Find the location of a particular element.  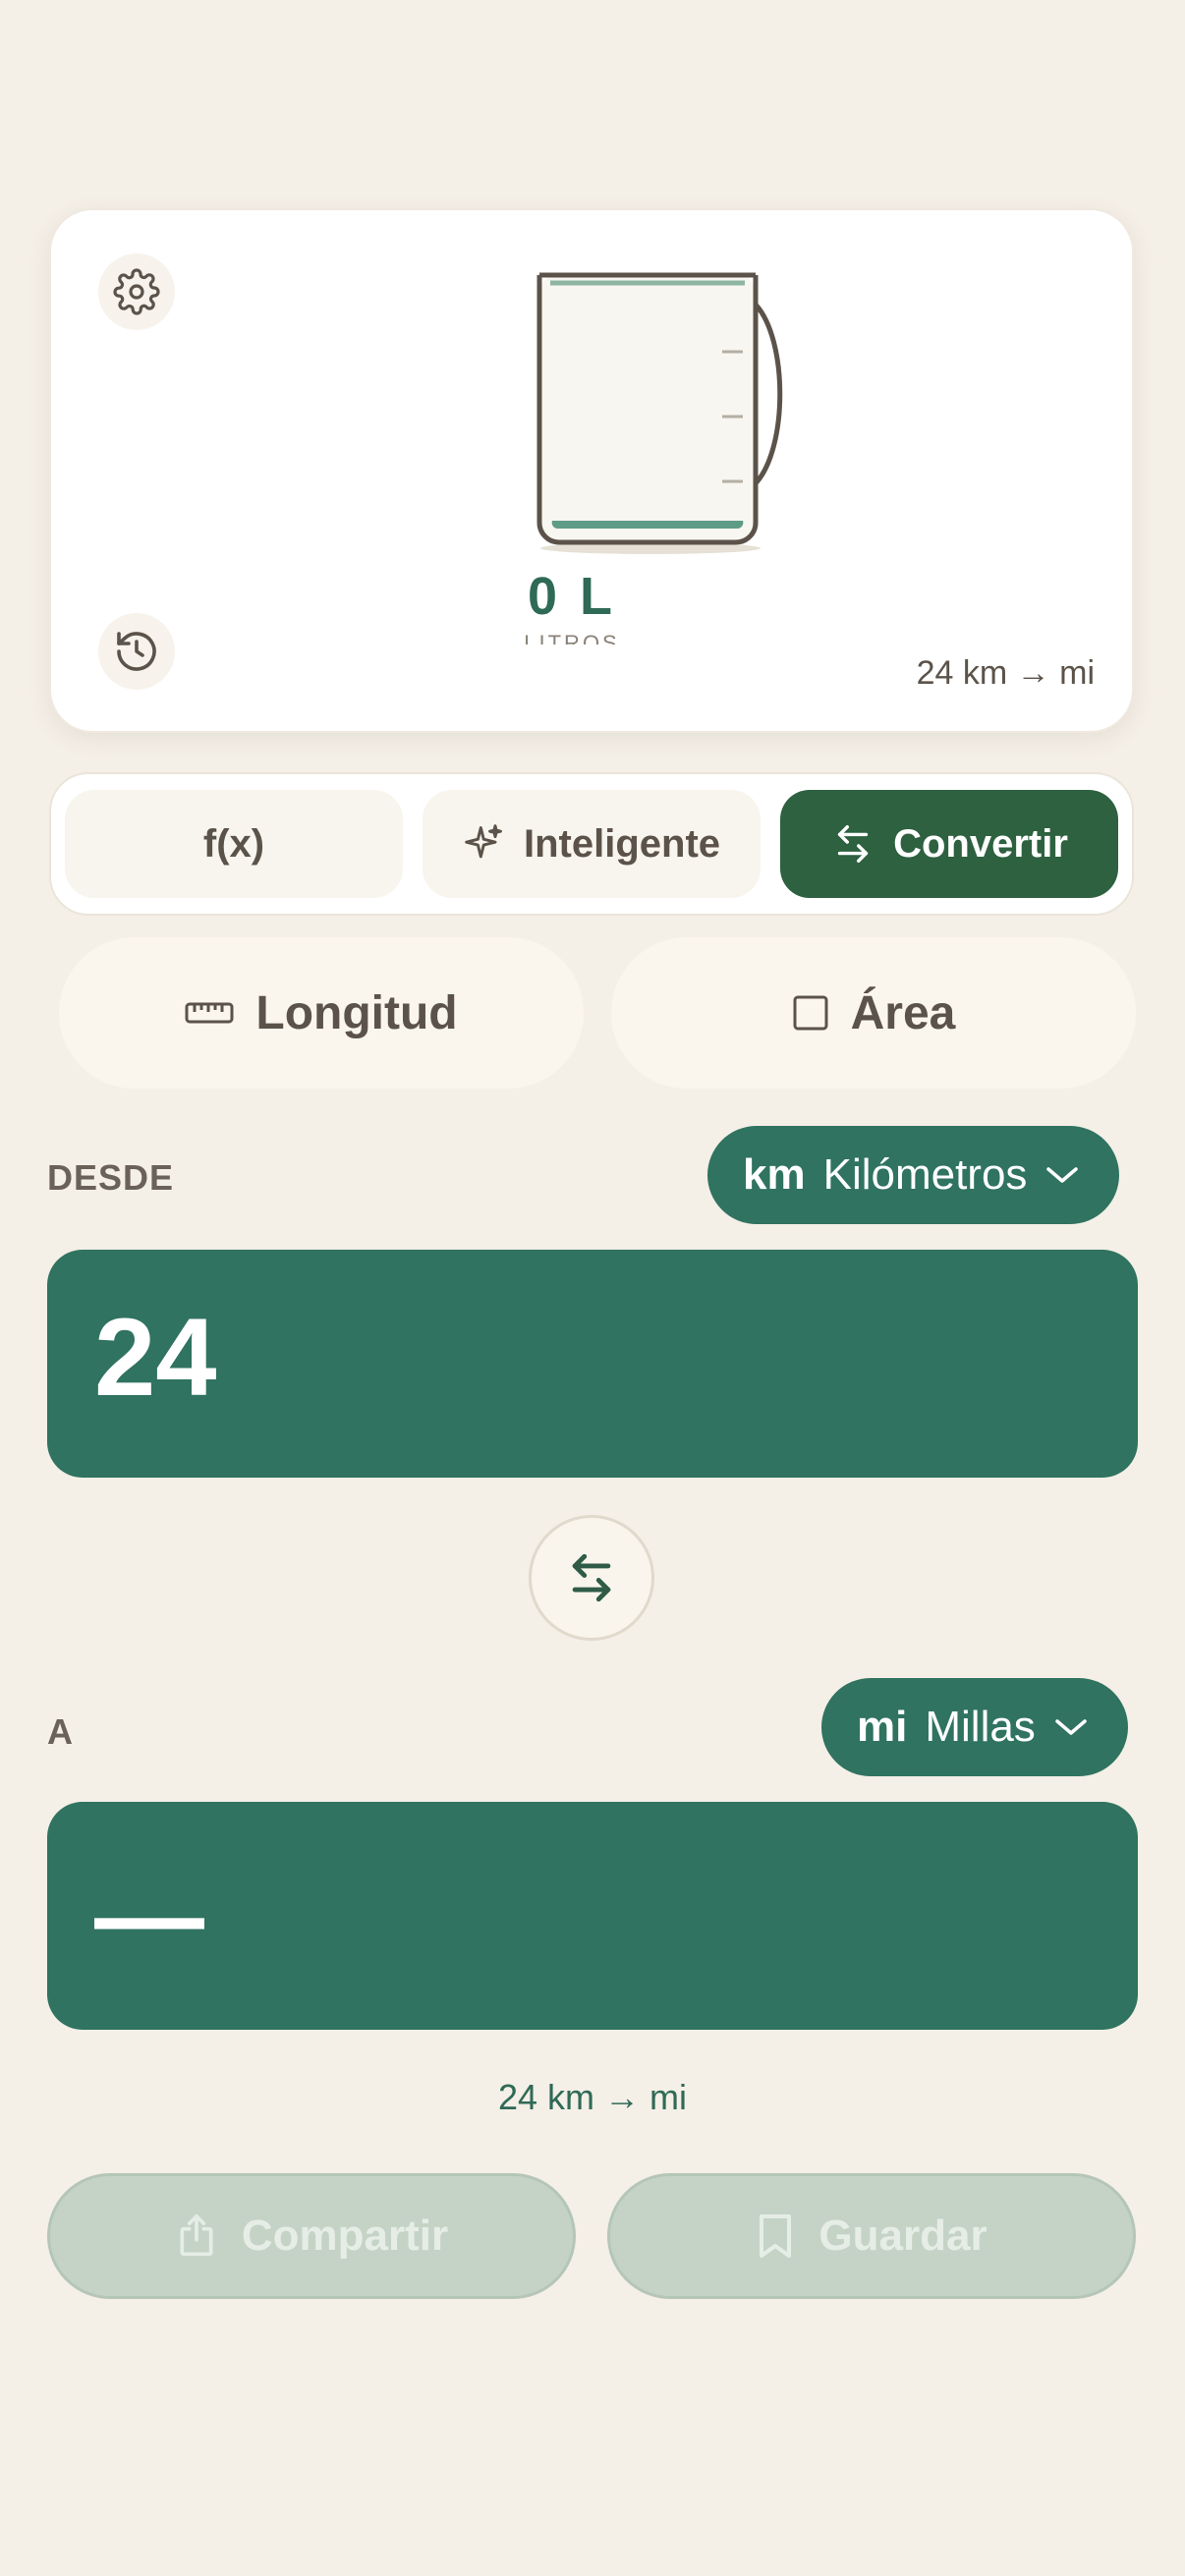

swap-units-button is located at coordinates (592, 1578).